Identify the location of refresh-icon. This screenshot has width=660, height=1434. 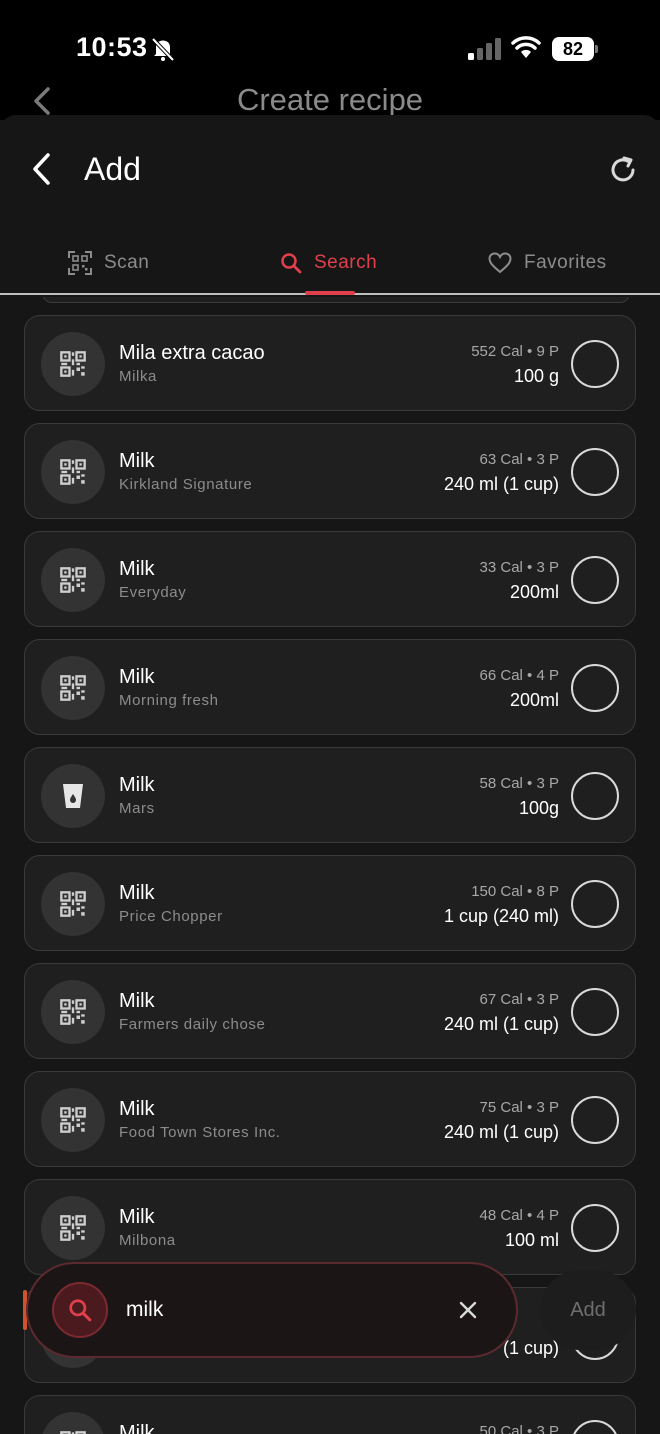
(623, 170).